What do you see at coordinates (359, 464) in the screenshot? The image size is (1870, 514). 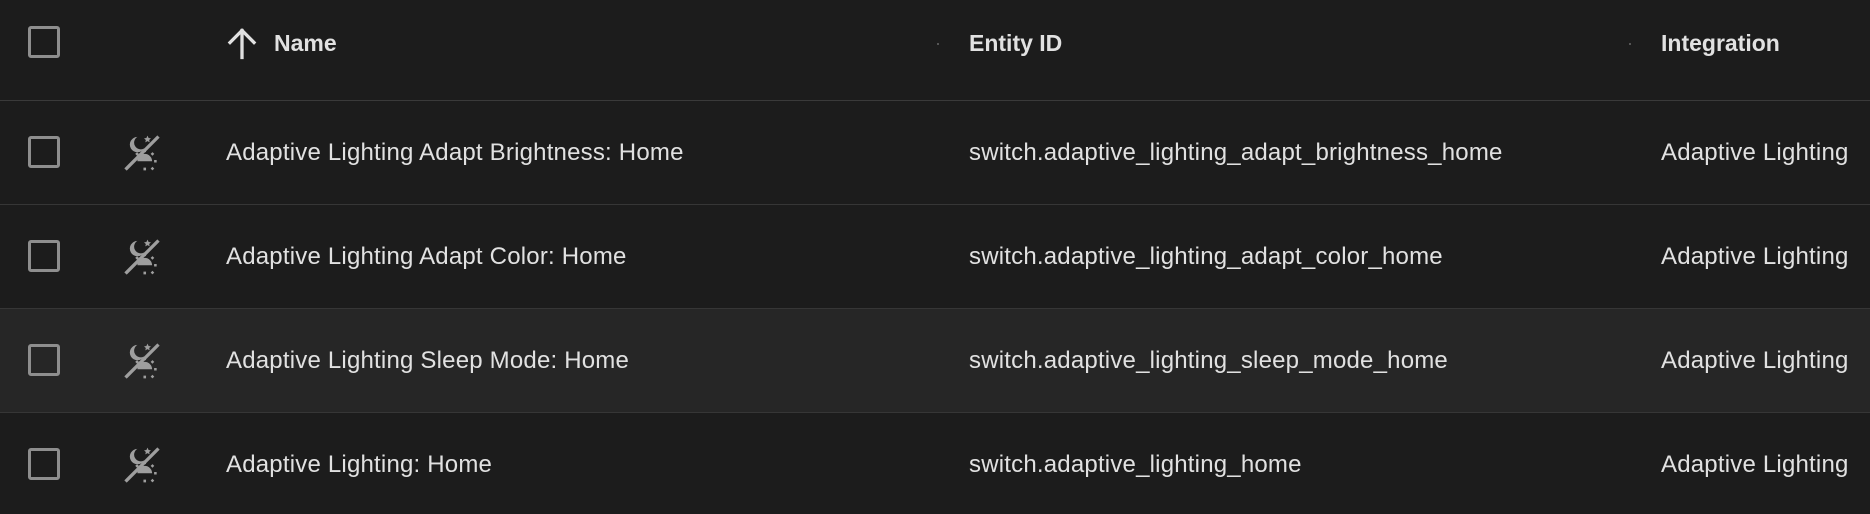 I see `entity-name: Adaptive Lighting: Home` at bounding box center [359, 464].